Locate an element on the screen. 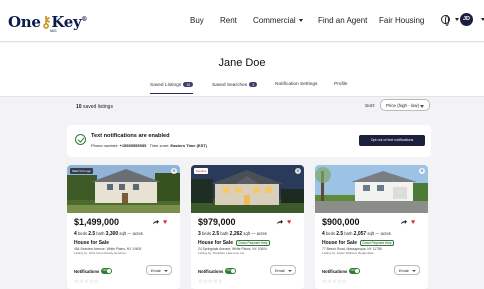 The height and width of the screenshot is (289, 484). notification-title: Text notifications are enabled is located at coordinates (130, 136).